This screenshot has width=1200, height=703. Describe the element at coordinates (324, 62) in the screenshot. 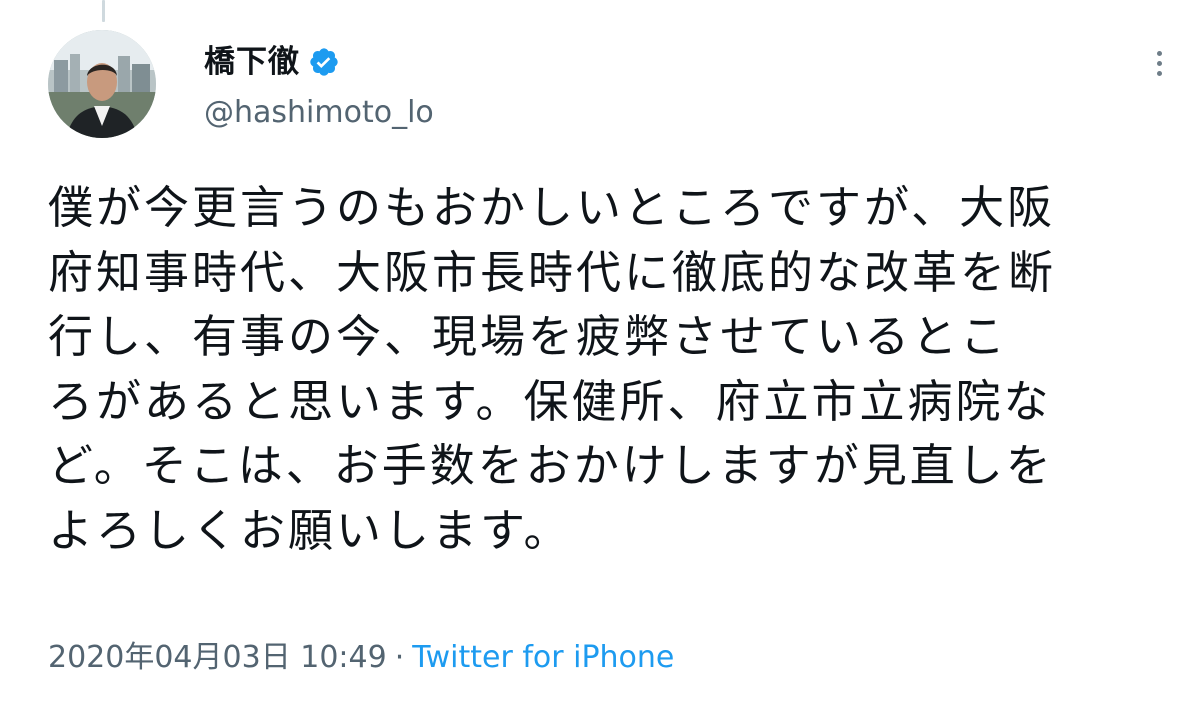

I see `verified-badge-icon` at that location.